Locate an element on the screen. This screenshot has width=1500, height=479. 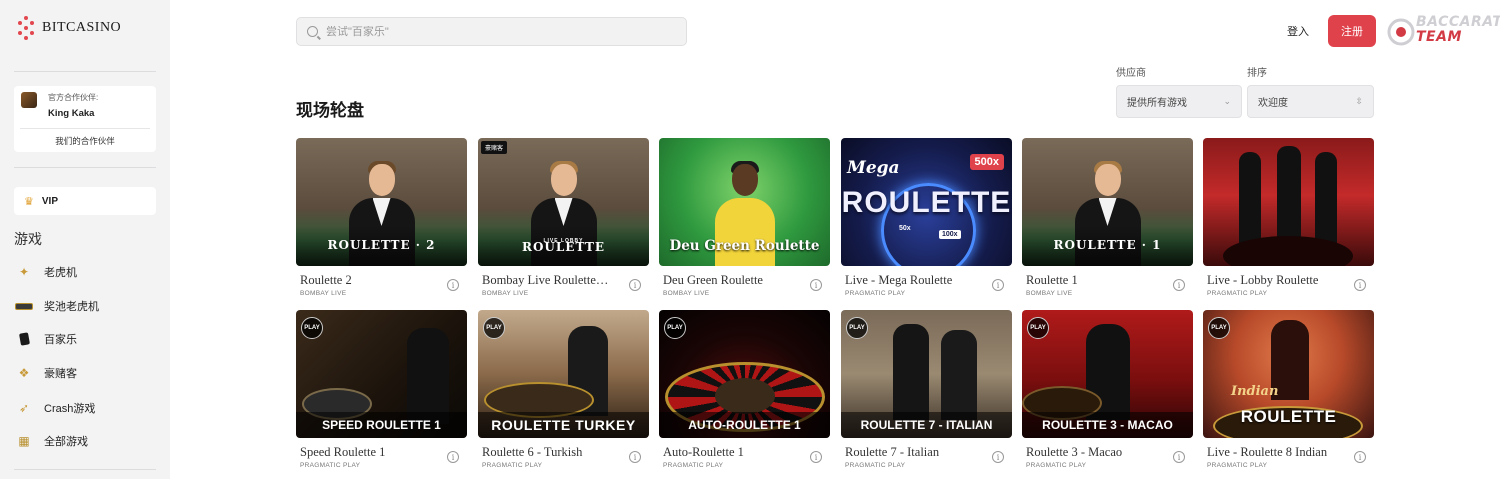
multiplier-chip: 100x is located at coordinates (950, 234).